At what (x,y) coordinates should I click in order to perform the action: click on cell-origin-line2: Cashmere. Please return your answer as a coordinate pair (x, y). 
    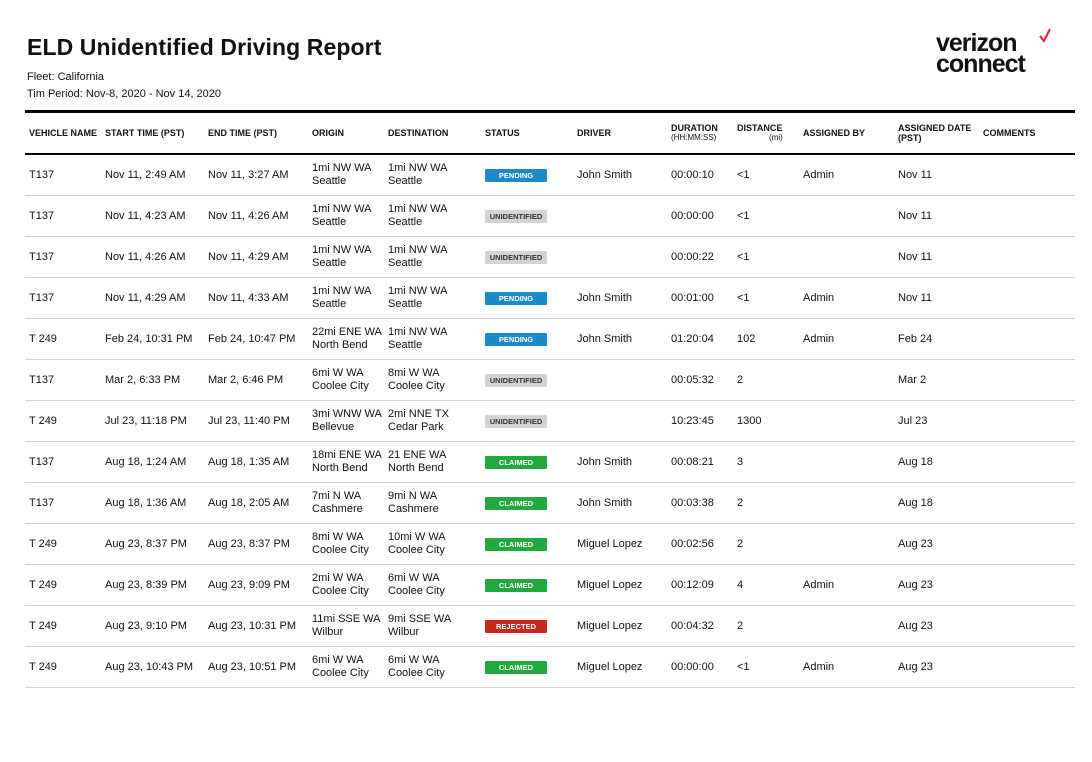
    Looking at the image, I should click on (337, 509).